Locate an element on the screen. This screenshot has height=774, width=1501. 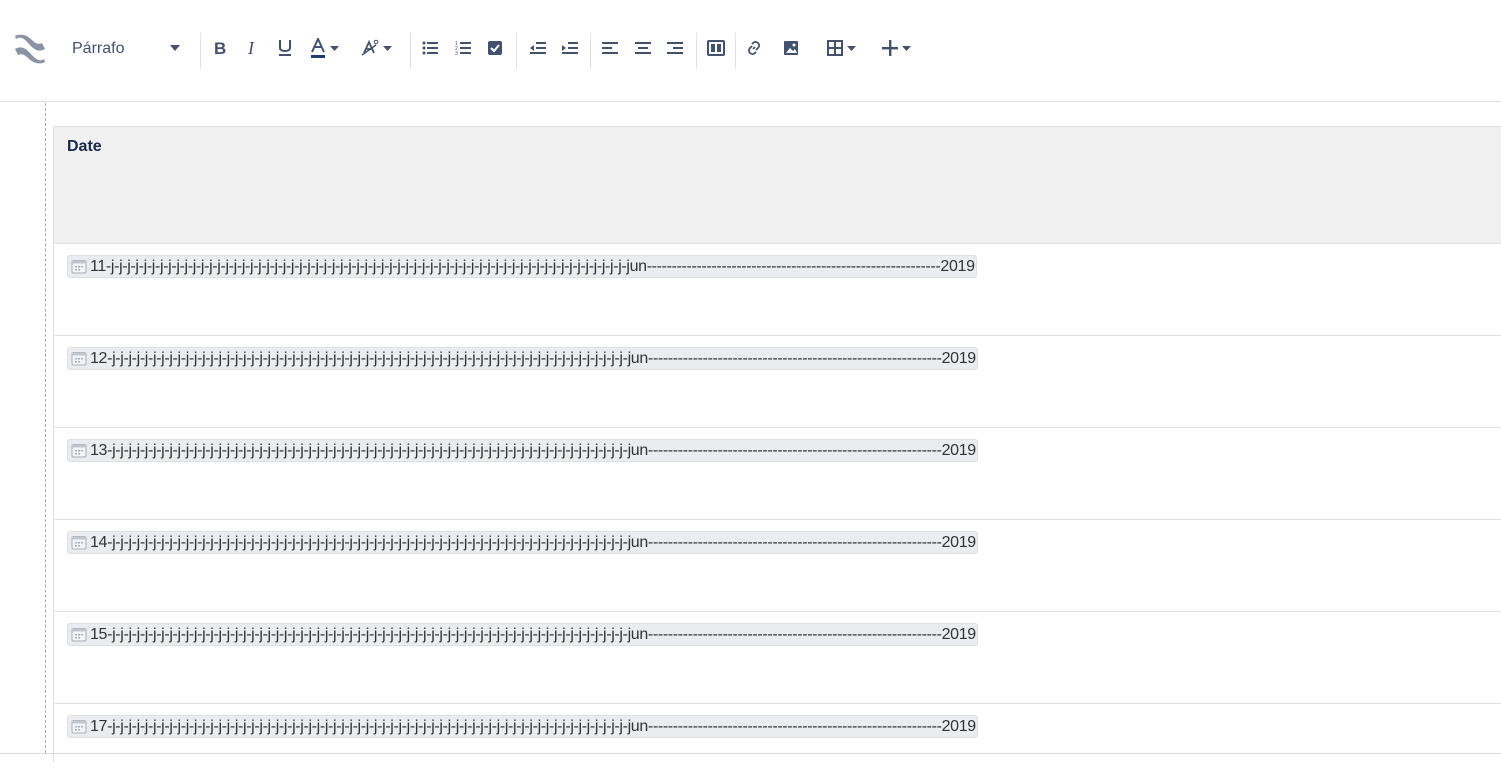
outdent-button is located at coordinates (537, 48).